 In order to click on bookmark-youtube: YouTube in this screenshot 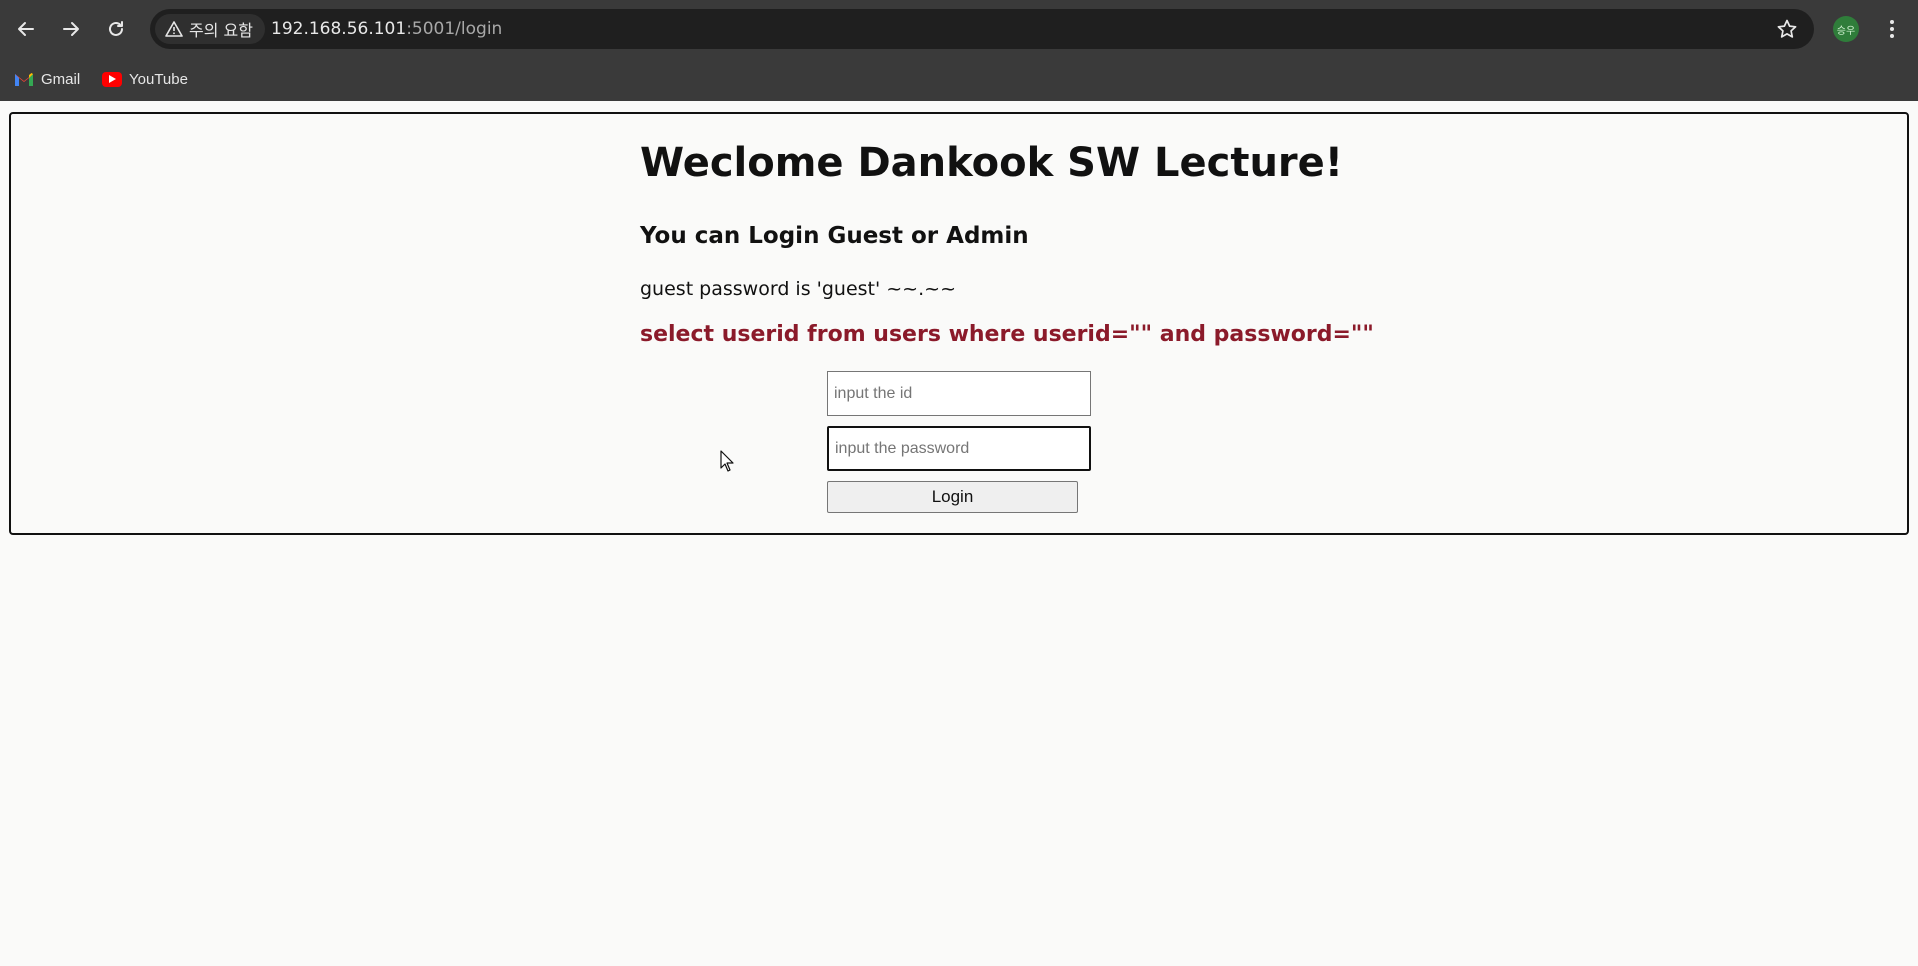, I will do `click(145, 79)`.